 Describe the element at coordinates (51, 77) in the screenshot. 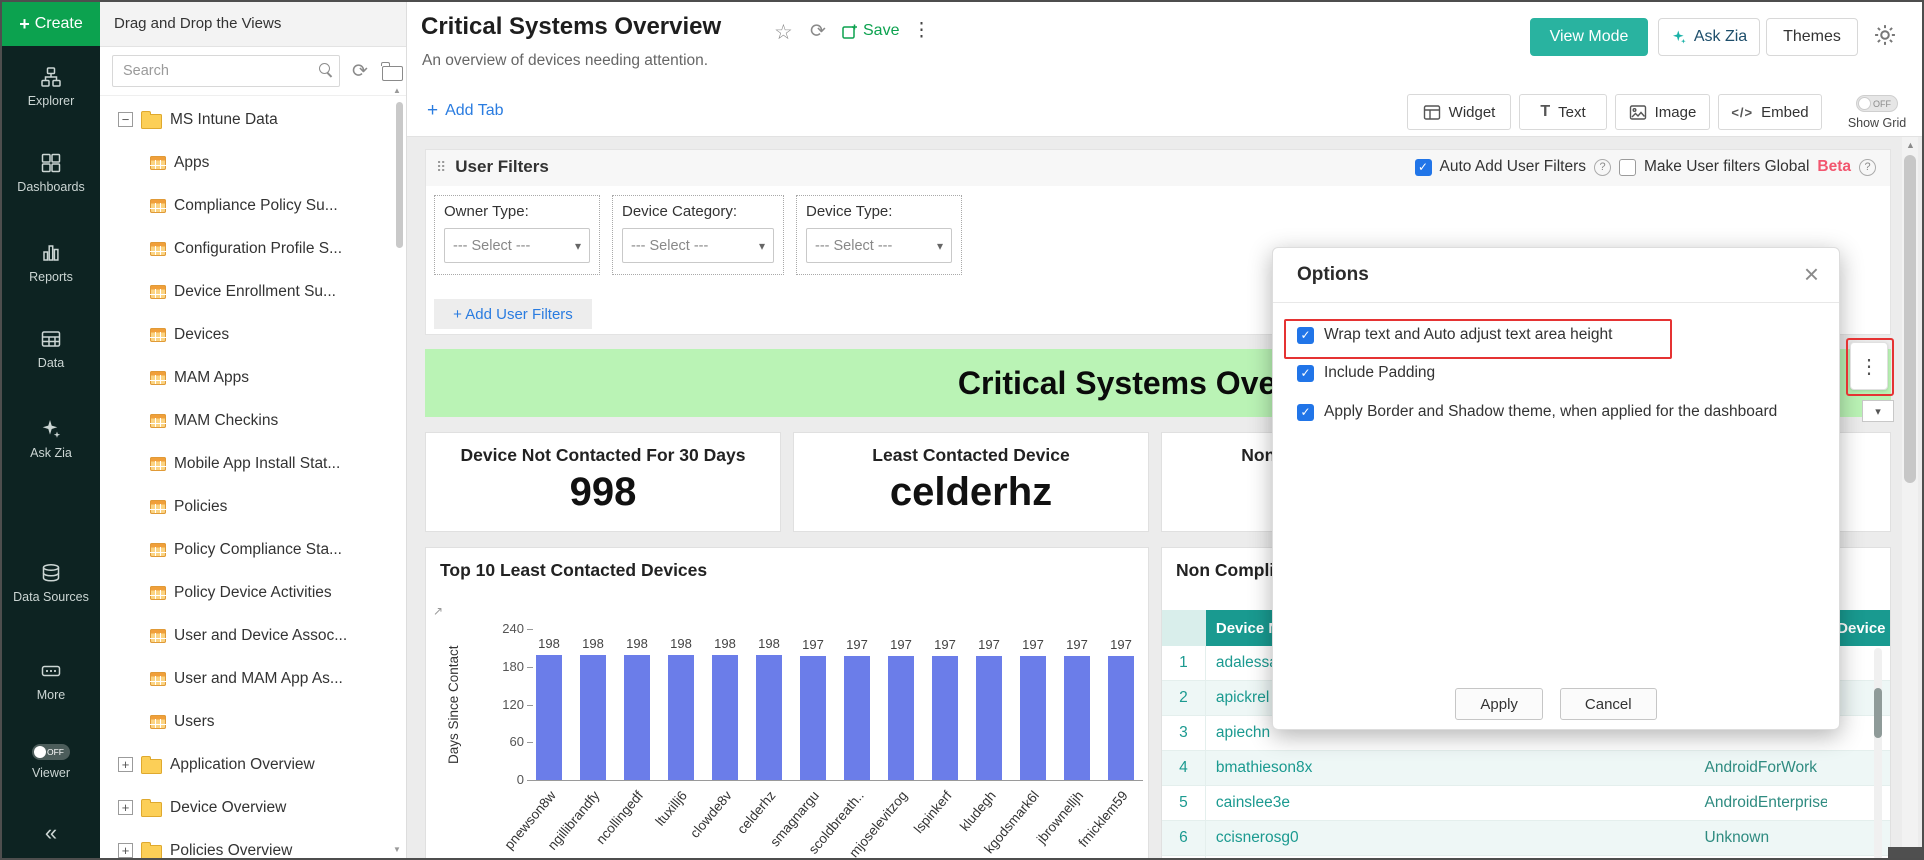

I see `explorer-icon` at that location.